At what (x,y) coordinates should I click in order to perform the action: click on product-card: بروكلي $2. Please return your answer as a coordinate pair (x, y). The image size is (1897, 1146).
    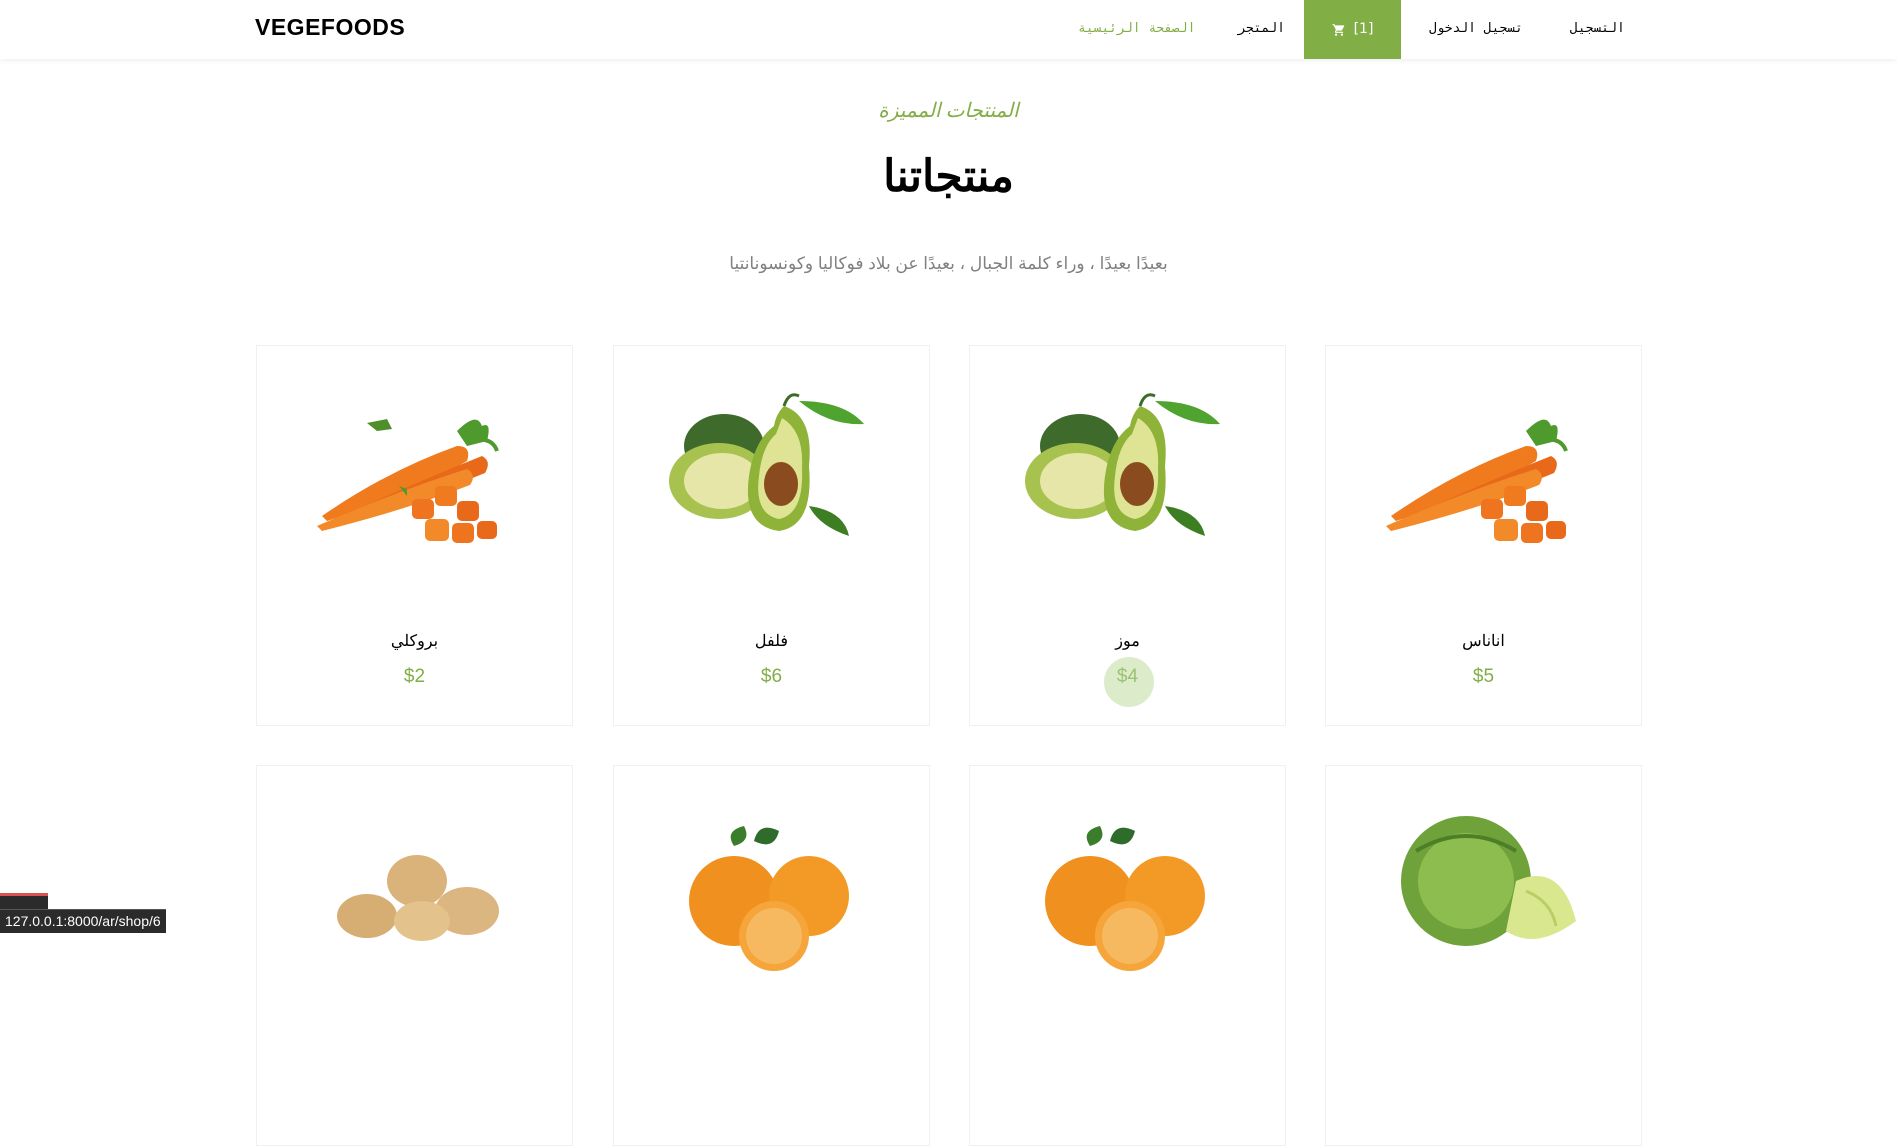
    Looking at the image, I should click on (414, 535).